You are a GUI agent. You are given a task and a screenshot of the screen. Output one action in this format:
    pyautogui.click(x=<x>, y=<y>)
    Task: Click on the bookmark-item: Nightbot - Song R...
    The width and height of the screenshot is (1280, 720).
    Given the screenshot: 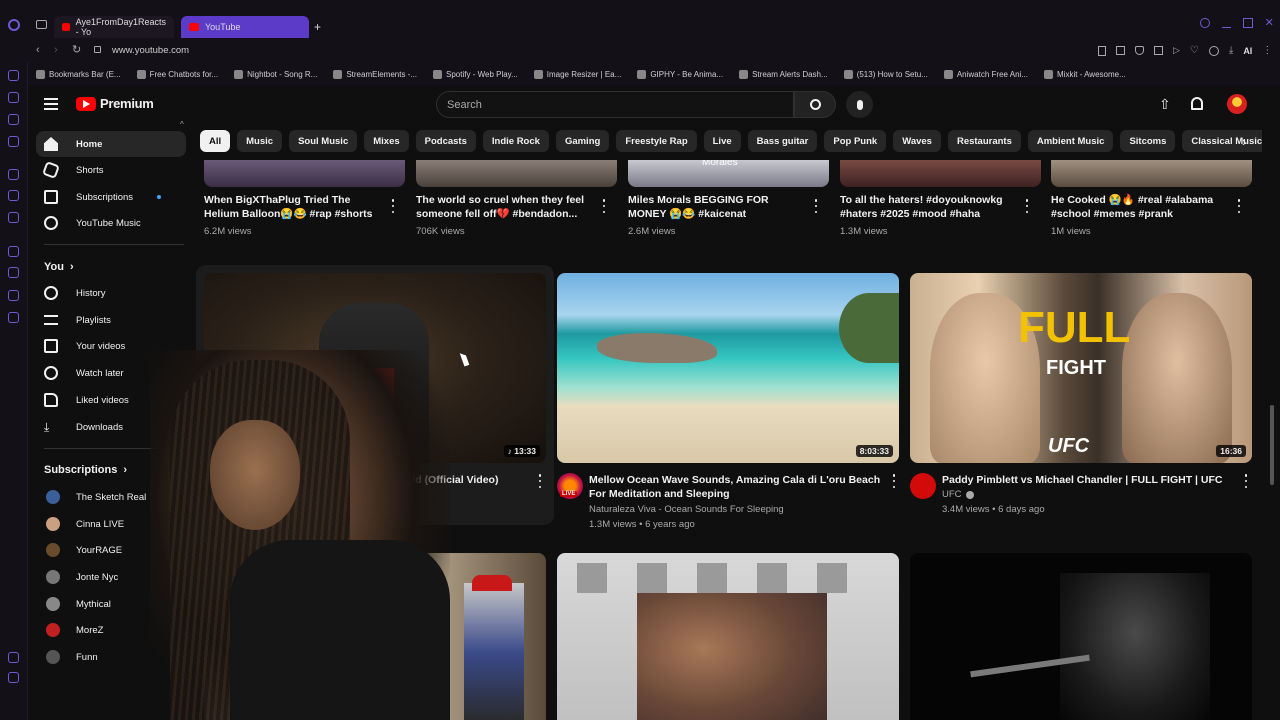 What is the action you would take?
    pyautogui.click(x=275, y=74)
    